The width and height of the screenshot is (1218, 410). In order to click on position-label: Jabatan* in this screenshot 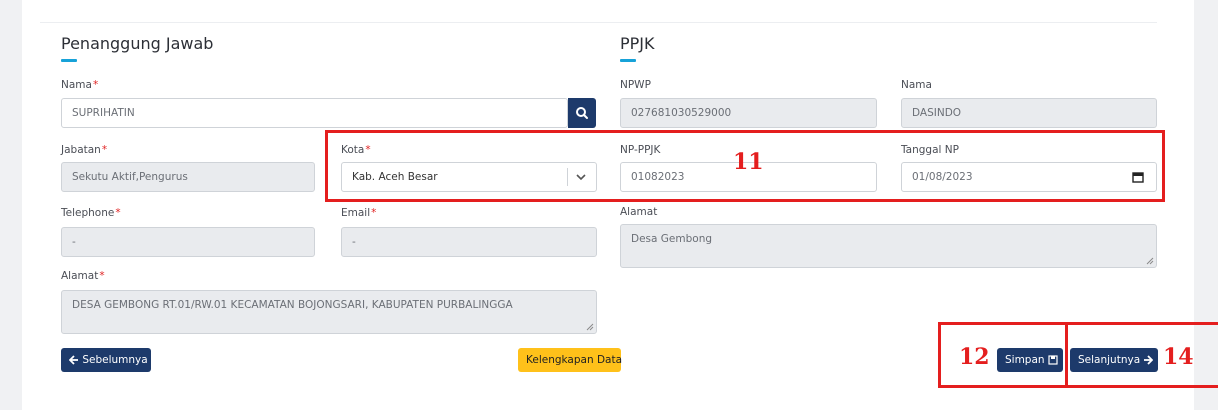, I will do `click(84, 150)`.